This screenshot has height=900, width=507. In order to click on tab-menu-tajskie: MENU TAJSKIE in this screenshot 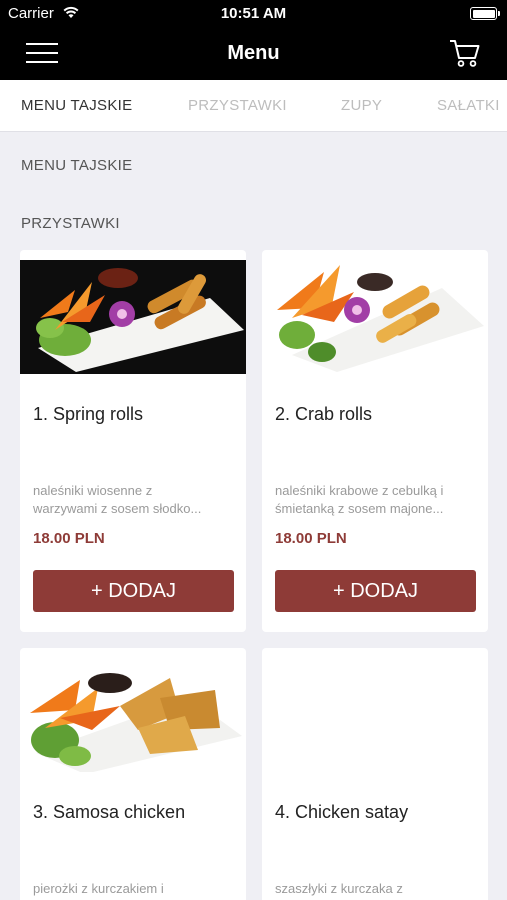, I will do `click(76, 105)`.